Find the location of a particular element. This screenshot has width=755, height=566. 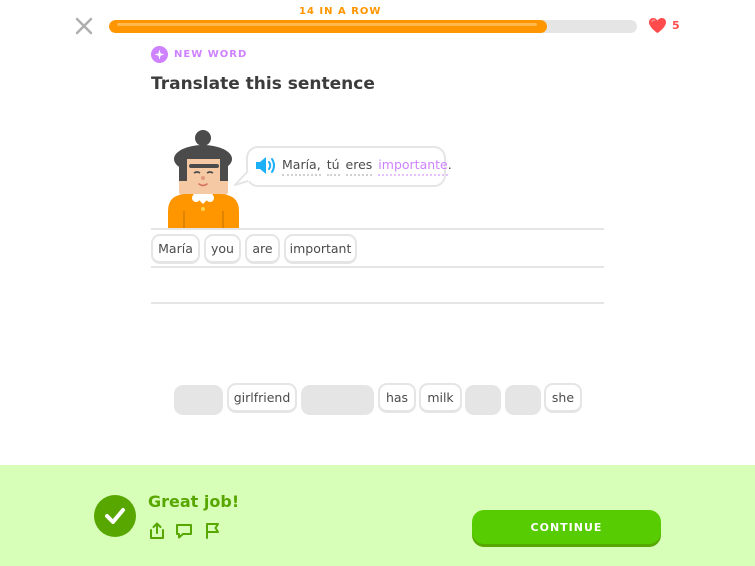

answer-token: you is located at coordinates (222, 249).